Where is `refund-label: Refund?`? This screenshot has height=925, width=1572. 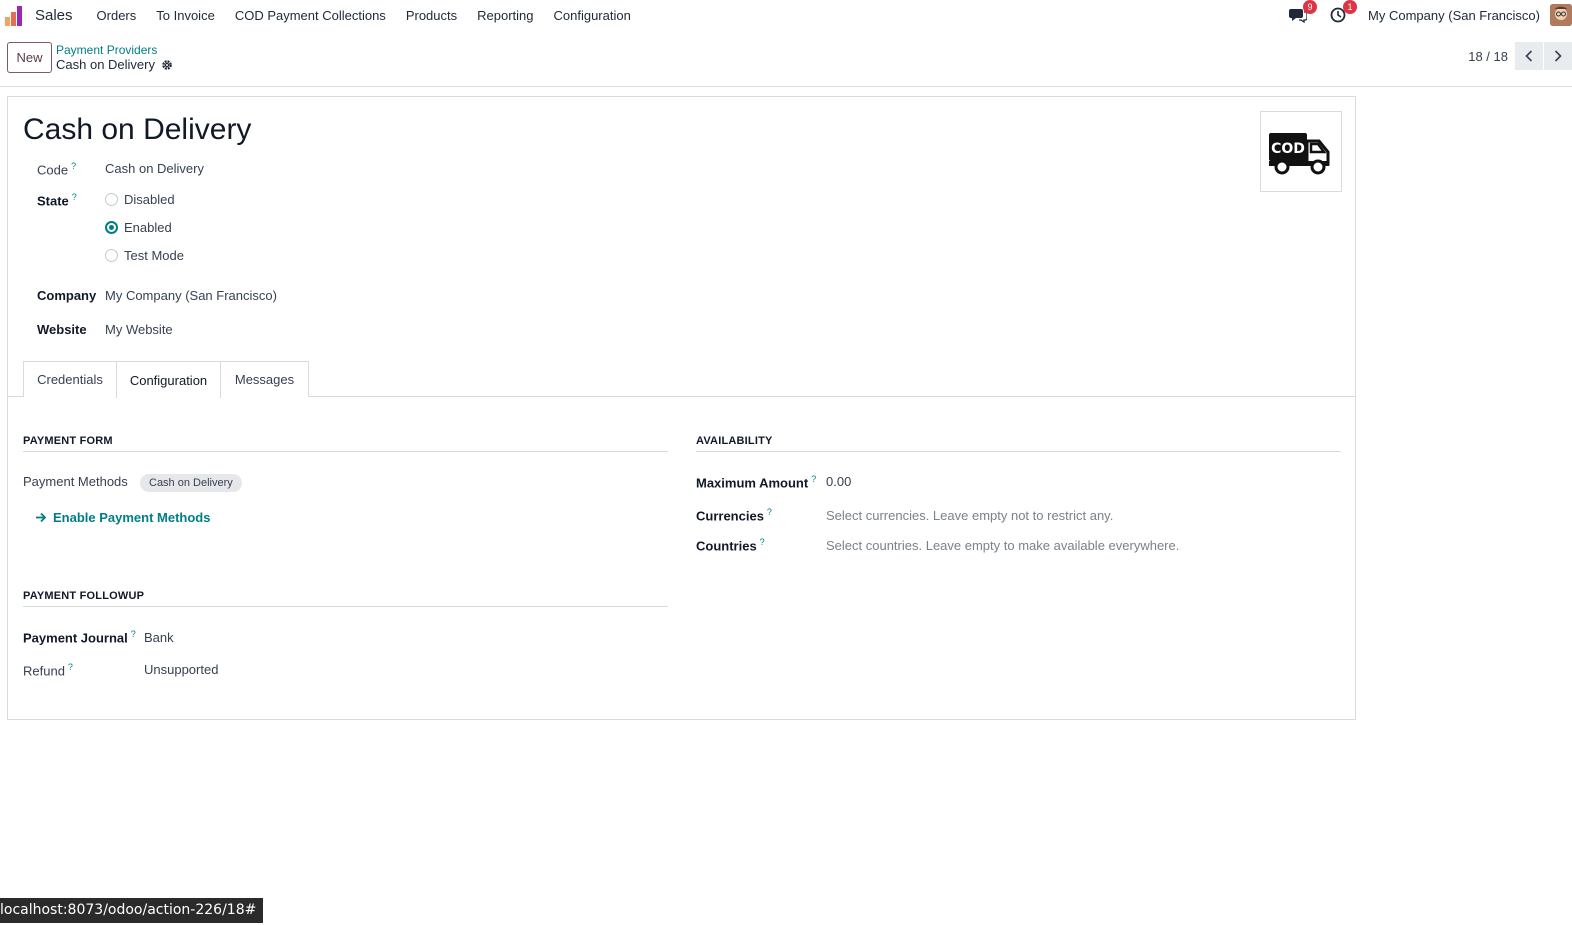 refund-label: Refund? is located at coordinates (48, 670).